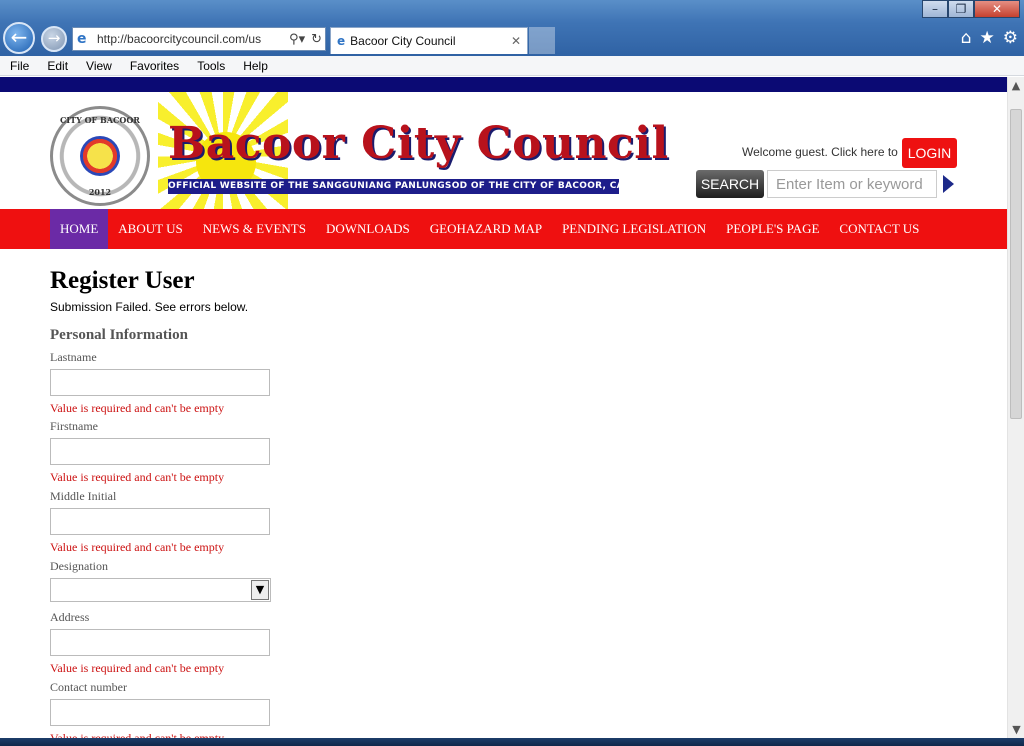  I want to click on tab-title: Bacoor City Council, so click(403, 41).